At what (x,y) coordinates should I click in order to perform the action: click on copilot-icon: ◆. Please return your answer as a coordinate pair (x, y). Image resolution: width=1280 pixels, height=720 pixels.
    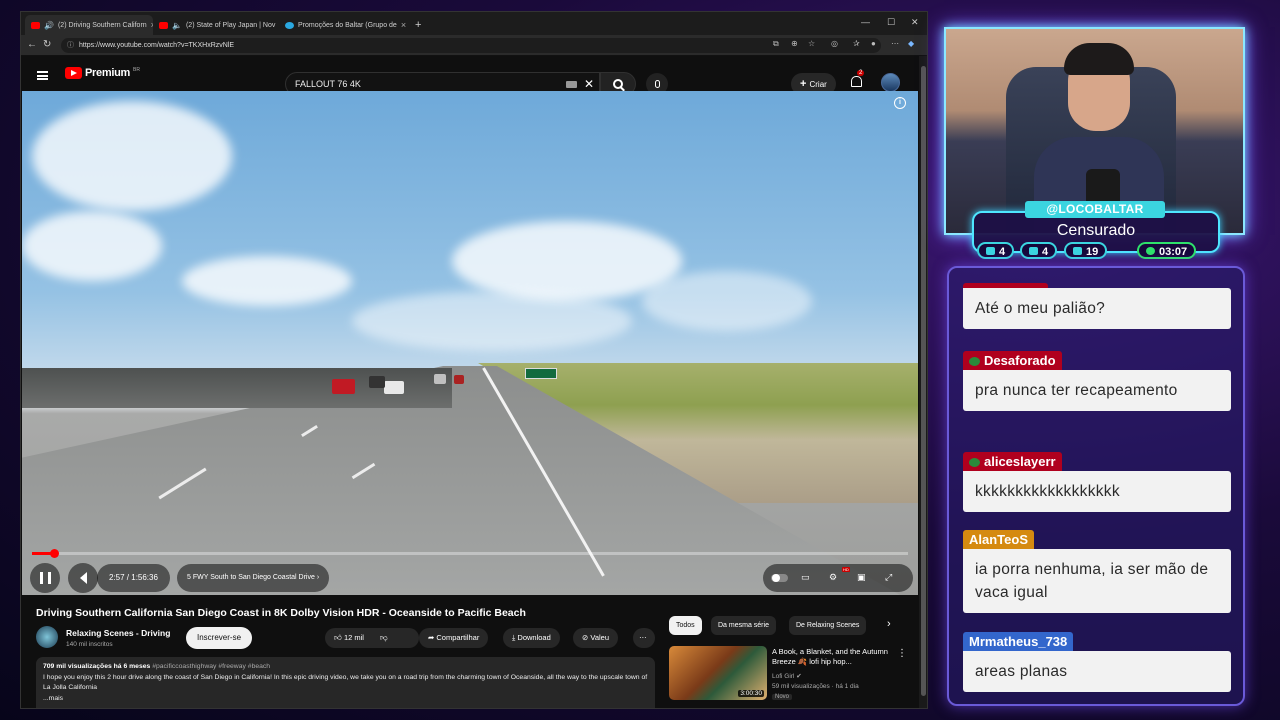
    Looking at the image, I should click on (911, 43).